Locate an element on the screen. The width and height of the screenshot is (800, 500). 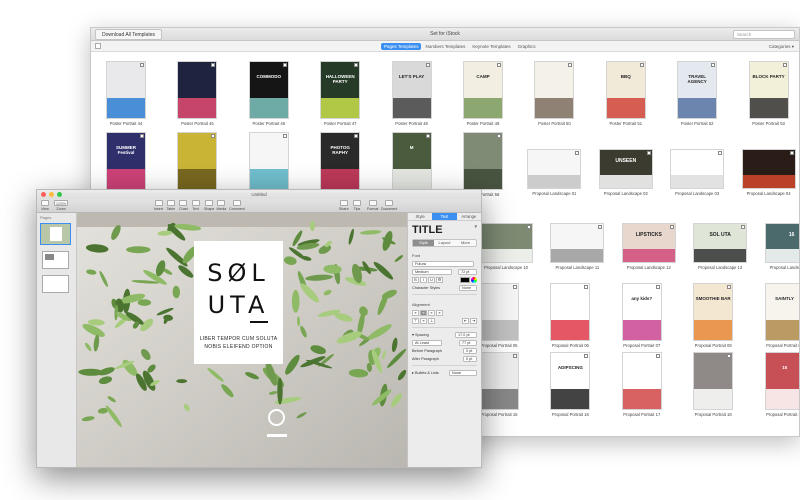
before-paragraph-field: 0 pt is located at coordinates (470, 350).